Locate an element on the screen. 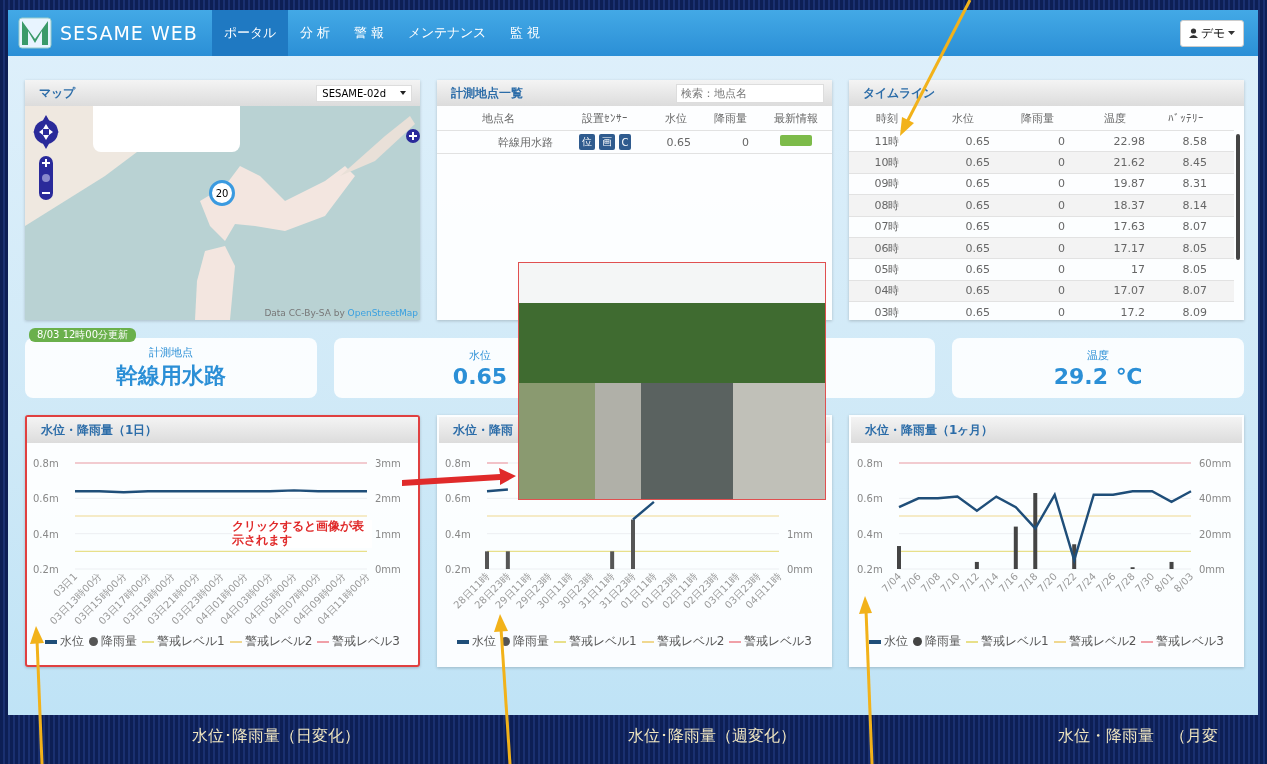 The image size is (1267, 764). station-select: SESAME-02d is located at coordinates (364, 93).